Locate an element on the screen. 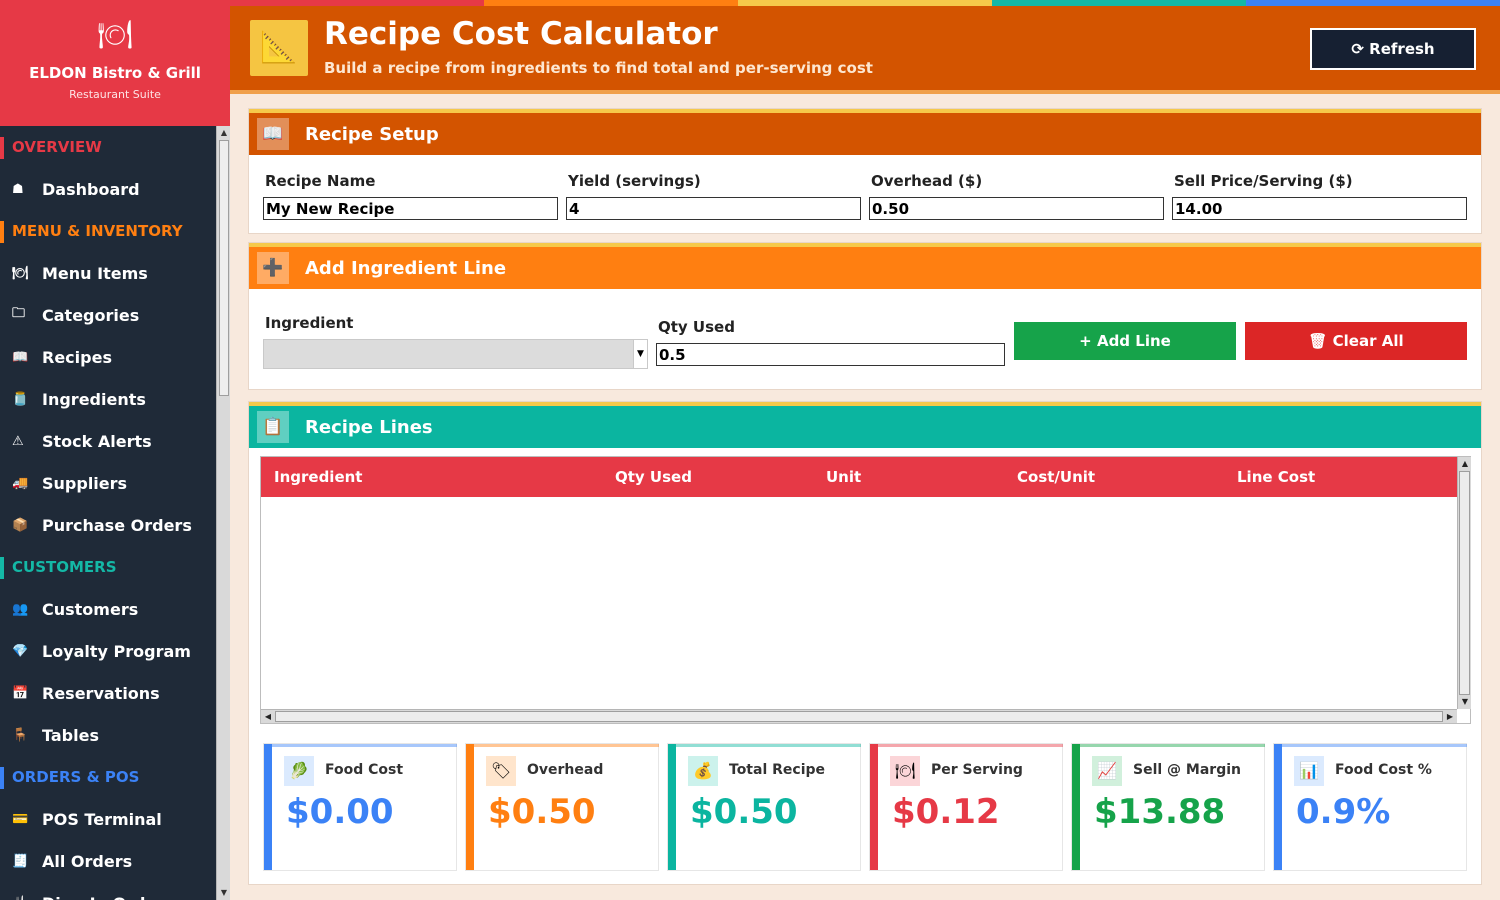 The height and width of the screenshot is (900, 1500). book-icon: 📖 is located at coordinates (273, 134).